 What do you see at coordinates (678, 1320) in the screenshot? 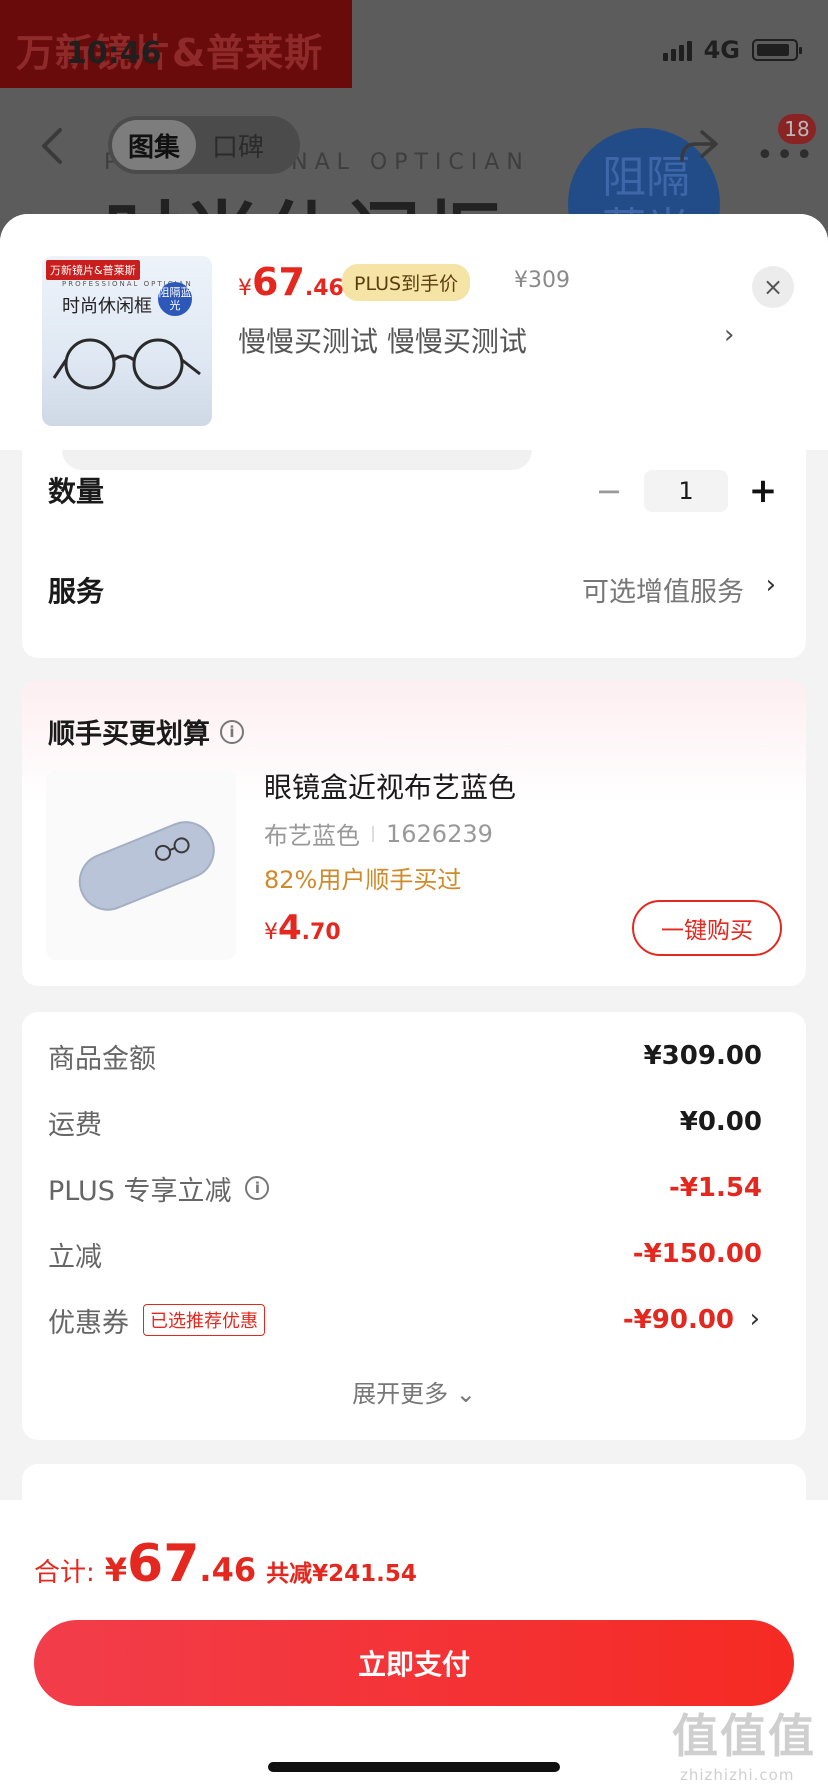
I see `summary-amount: -¥90.00` at bounding box center [678, 1320].